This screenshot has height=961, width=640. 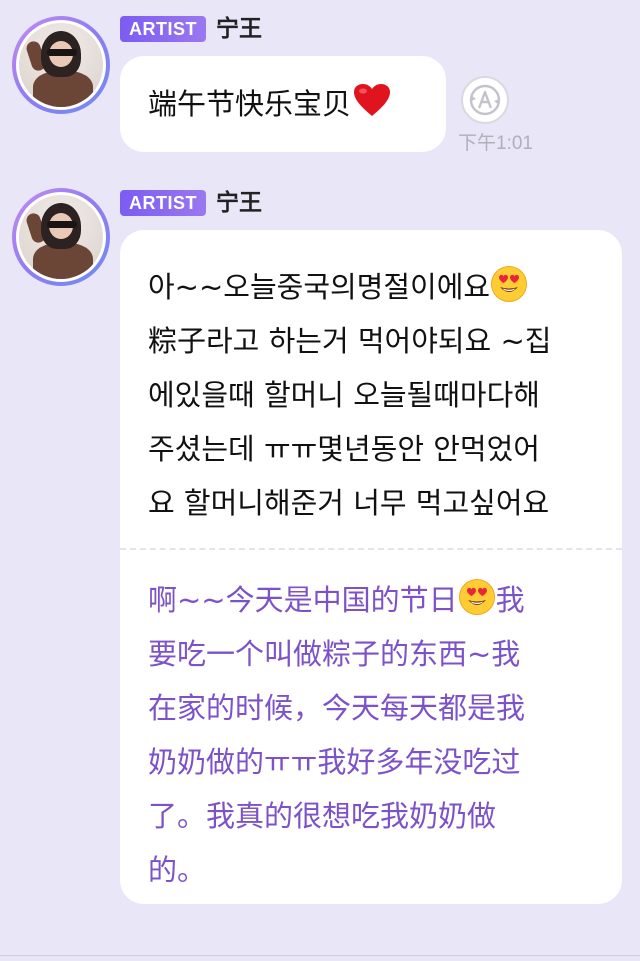 What do you see at coordinates (319, 287) in the screenshot?
I see `original-line: 아~~오늘중국의명절이에요` at bounding box center [319, 287].